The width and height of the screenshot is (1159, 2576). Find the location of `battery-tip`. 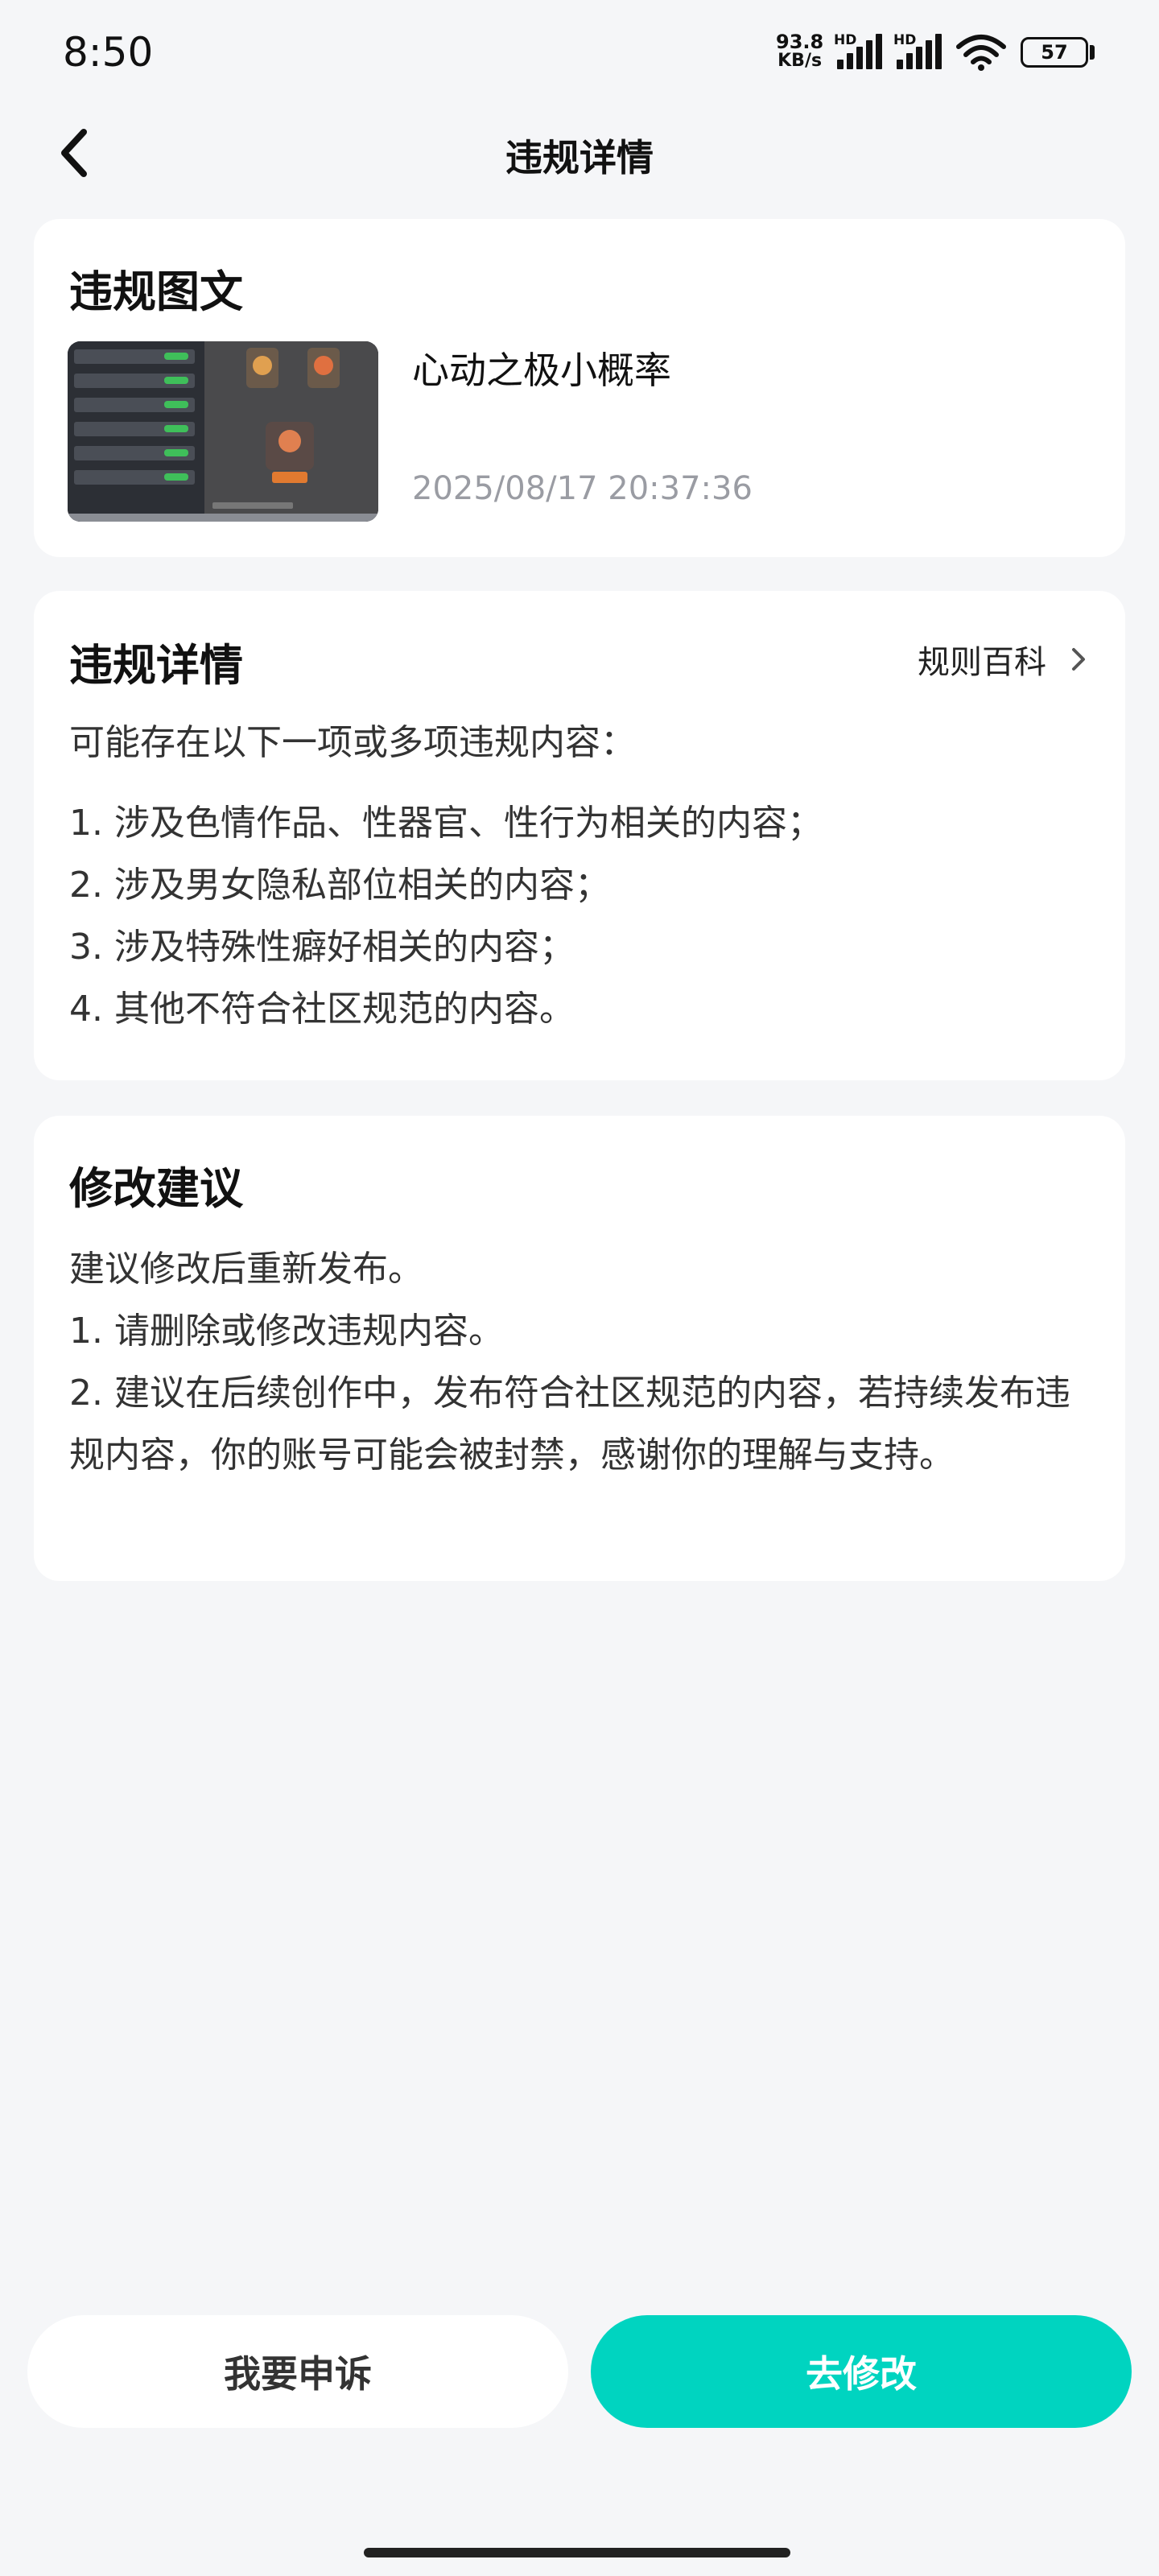

battery-tip is located at coordinates (1092, 53).